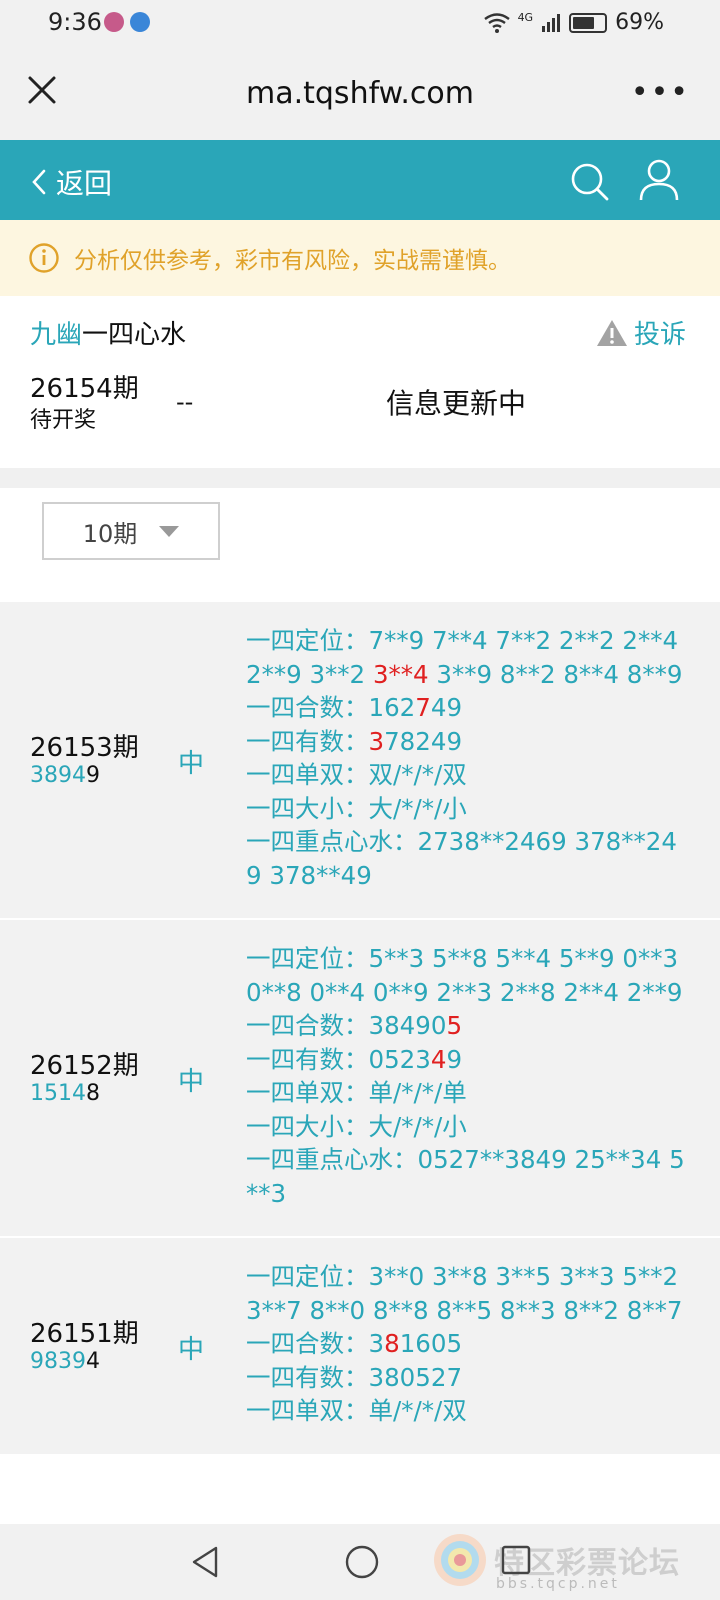 The width and height of the screenshot is (720, 1600). I want to click on record-draw-number: 98394, so click(65, 1361).